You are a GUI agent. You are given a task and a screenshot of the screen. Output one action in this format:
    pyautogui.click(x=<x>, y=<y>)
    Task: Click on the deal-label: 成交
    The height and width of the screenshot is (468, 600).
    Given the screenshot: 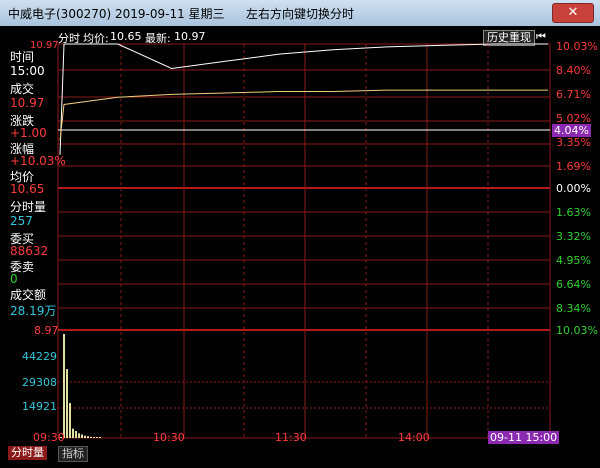 What is the action you would take?
    pyautogui.click(x=22, y=89)
    